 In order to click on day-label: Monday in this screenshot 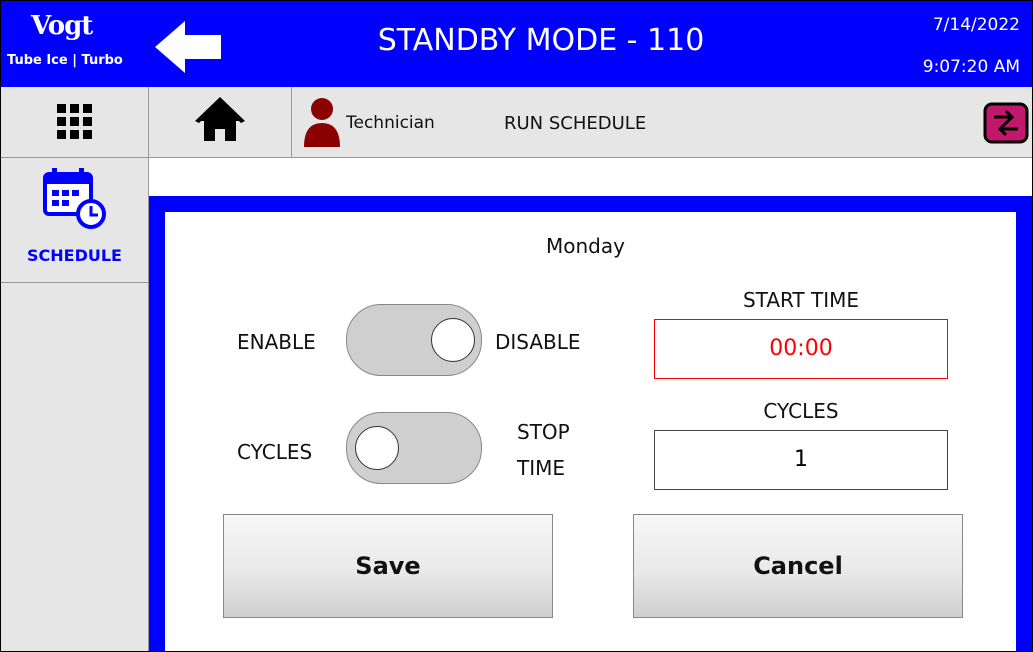, I will do `click(585, 246)`.